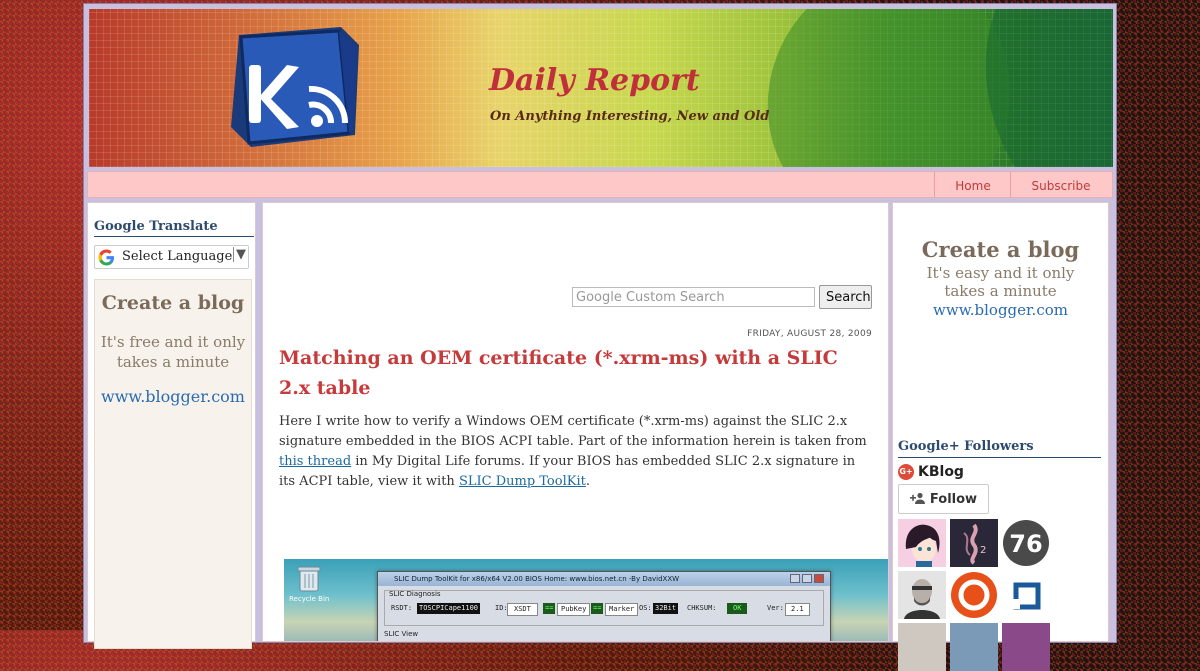 The width and height of the screenshot is (1200, 671). I want to click on profile-name: KBlog, so click(941, 472).